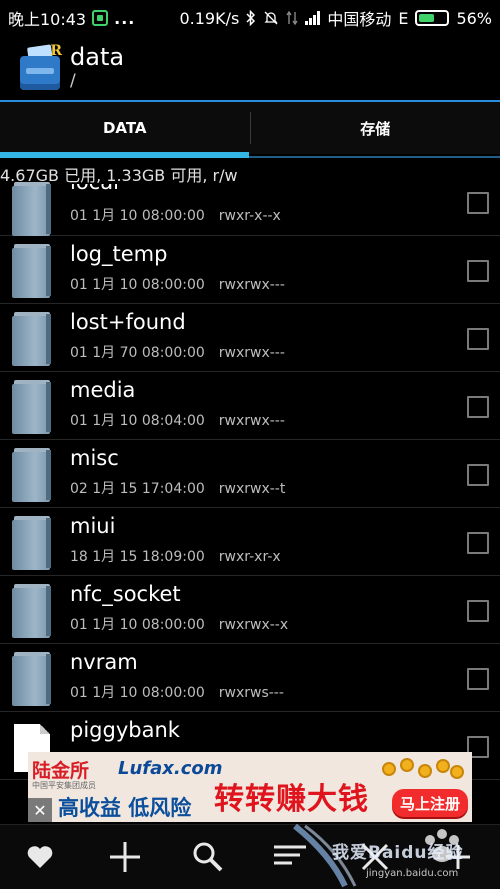 Image resolution: width=500 pixels, height=889 pixels. What do you see at coordinates (250, 474) in the screenshot?
I see `list-item: misc 02 1月 15 17:04:00 rwxrwx--t` at bounding box center [250, 474].